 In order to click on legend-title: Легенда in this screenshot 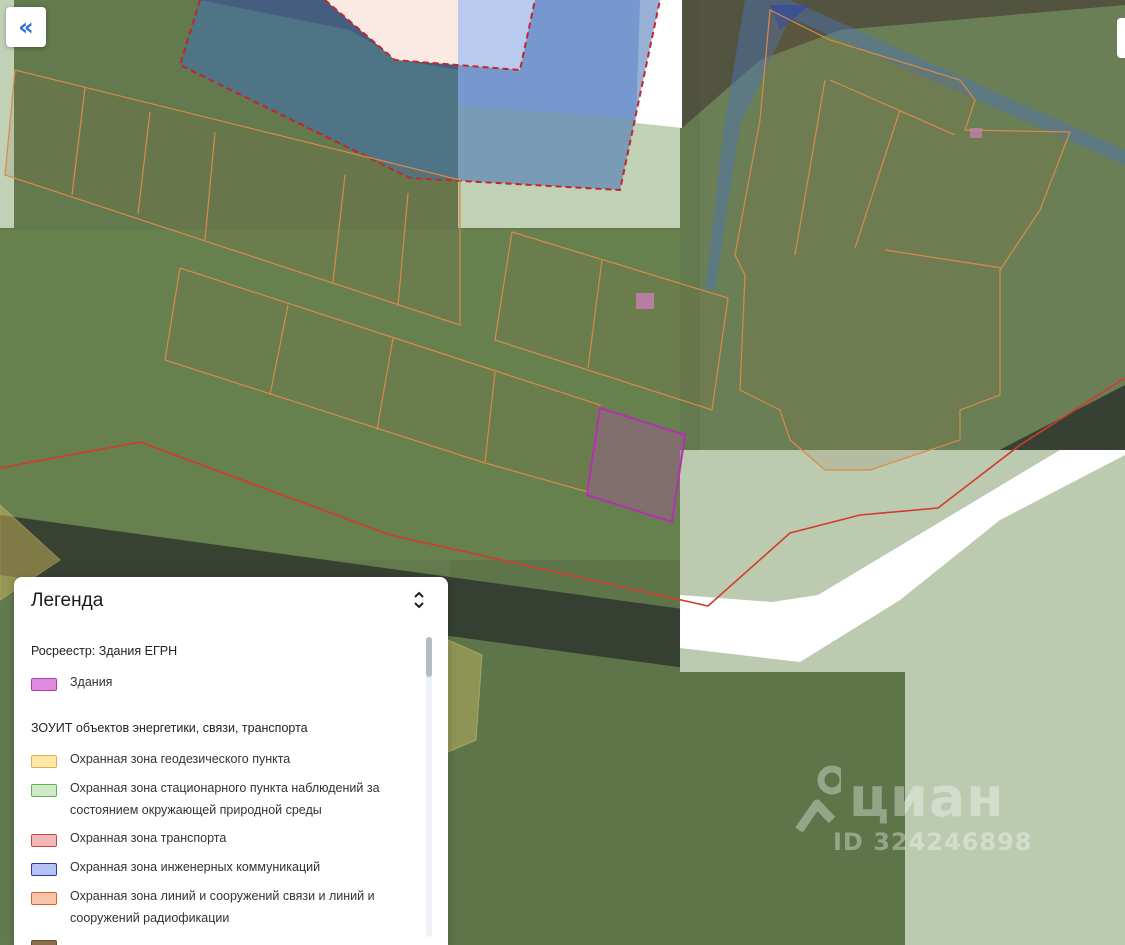, I will do `click(67, 600)`.